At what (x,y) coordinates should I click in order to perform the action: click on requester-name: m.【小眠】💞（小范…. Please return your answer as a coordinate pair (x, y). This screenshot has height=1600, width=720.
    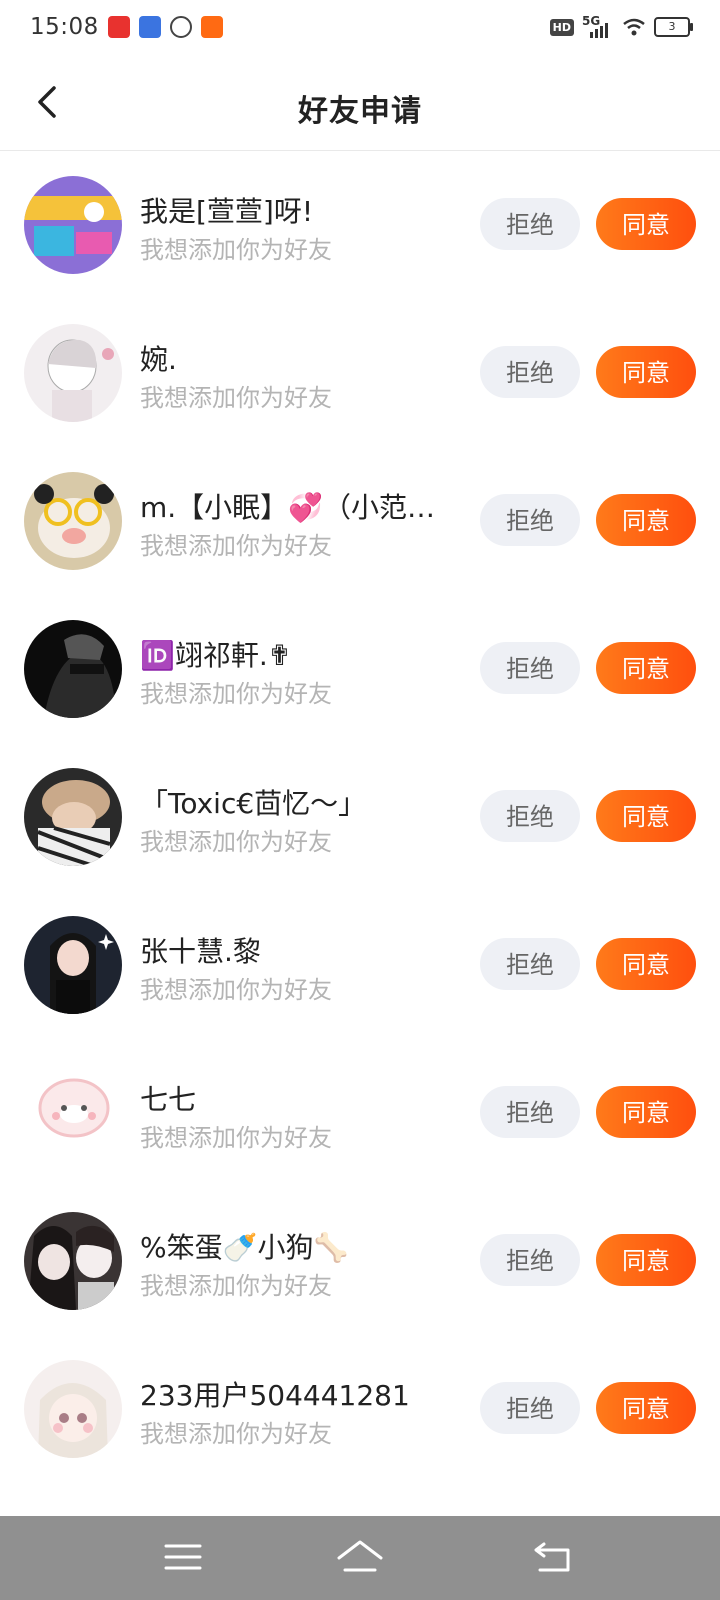
    Looking at the image, I should click on (288, 507).